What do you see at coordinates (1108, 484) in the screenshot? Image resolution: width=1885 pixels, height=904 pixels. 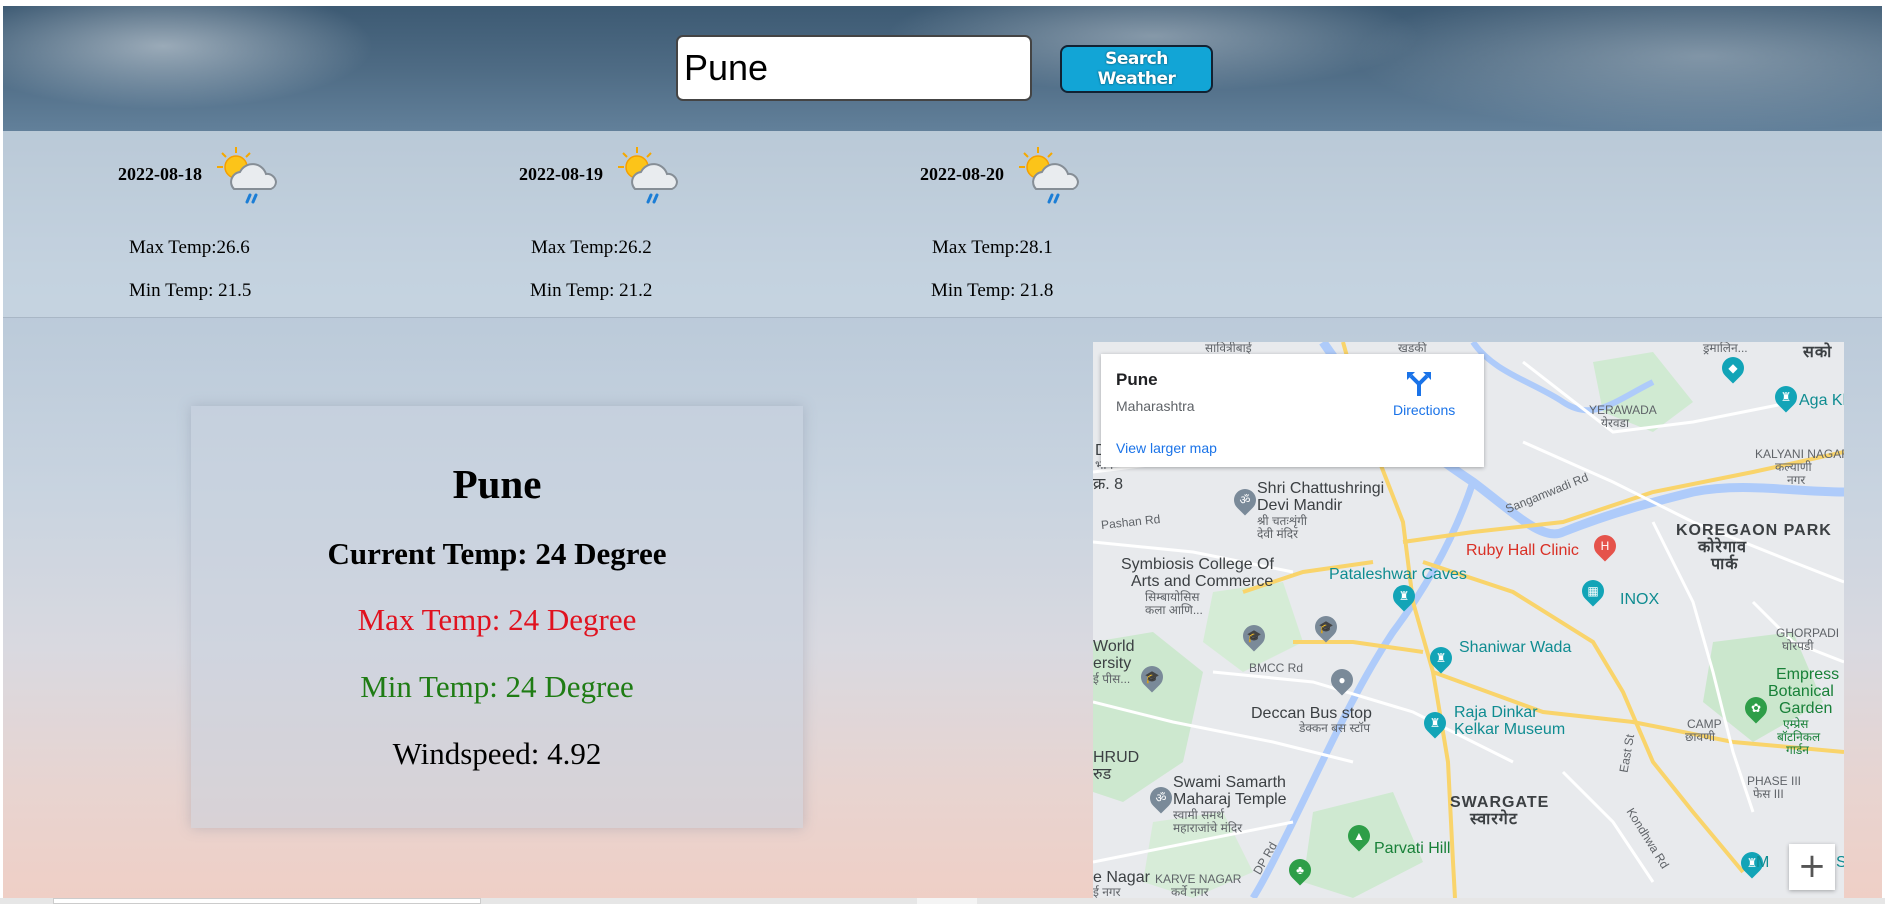 I see `map-label: क्र. 8` at bounding box center [1108, 484].